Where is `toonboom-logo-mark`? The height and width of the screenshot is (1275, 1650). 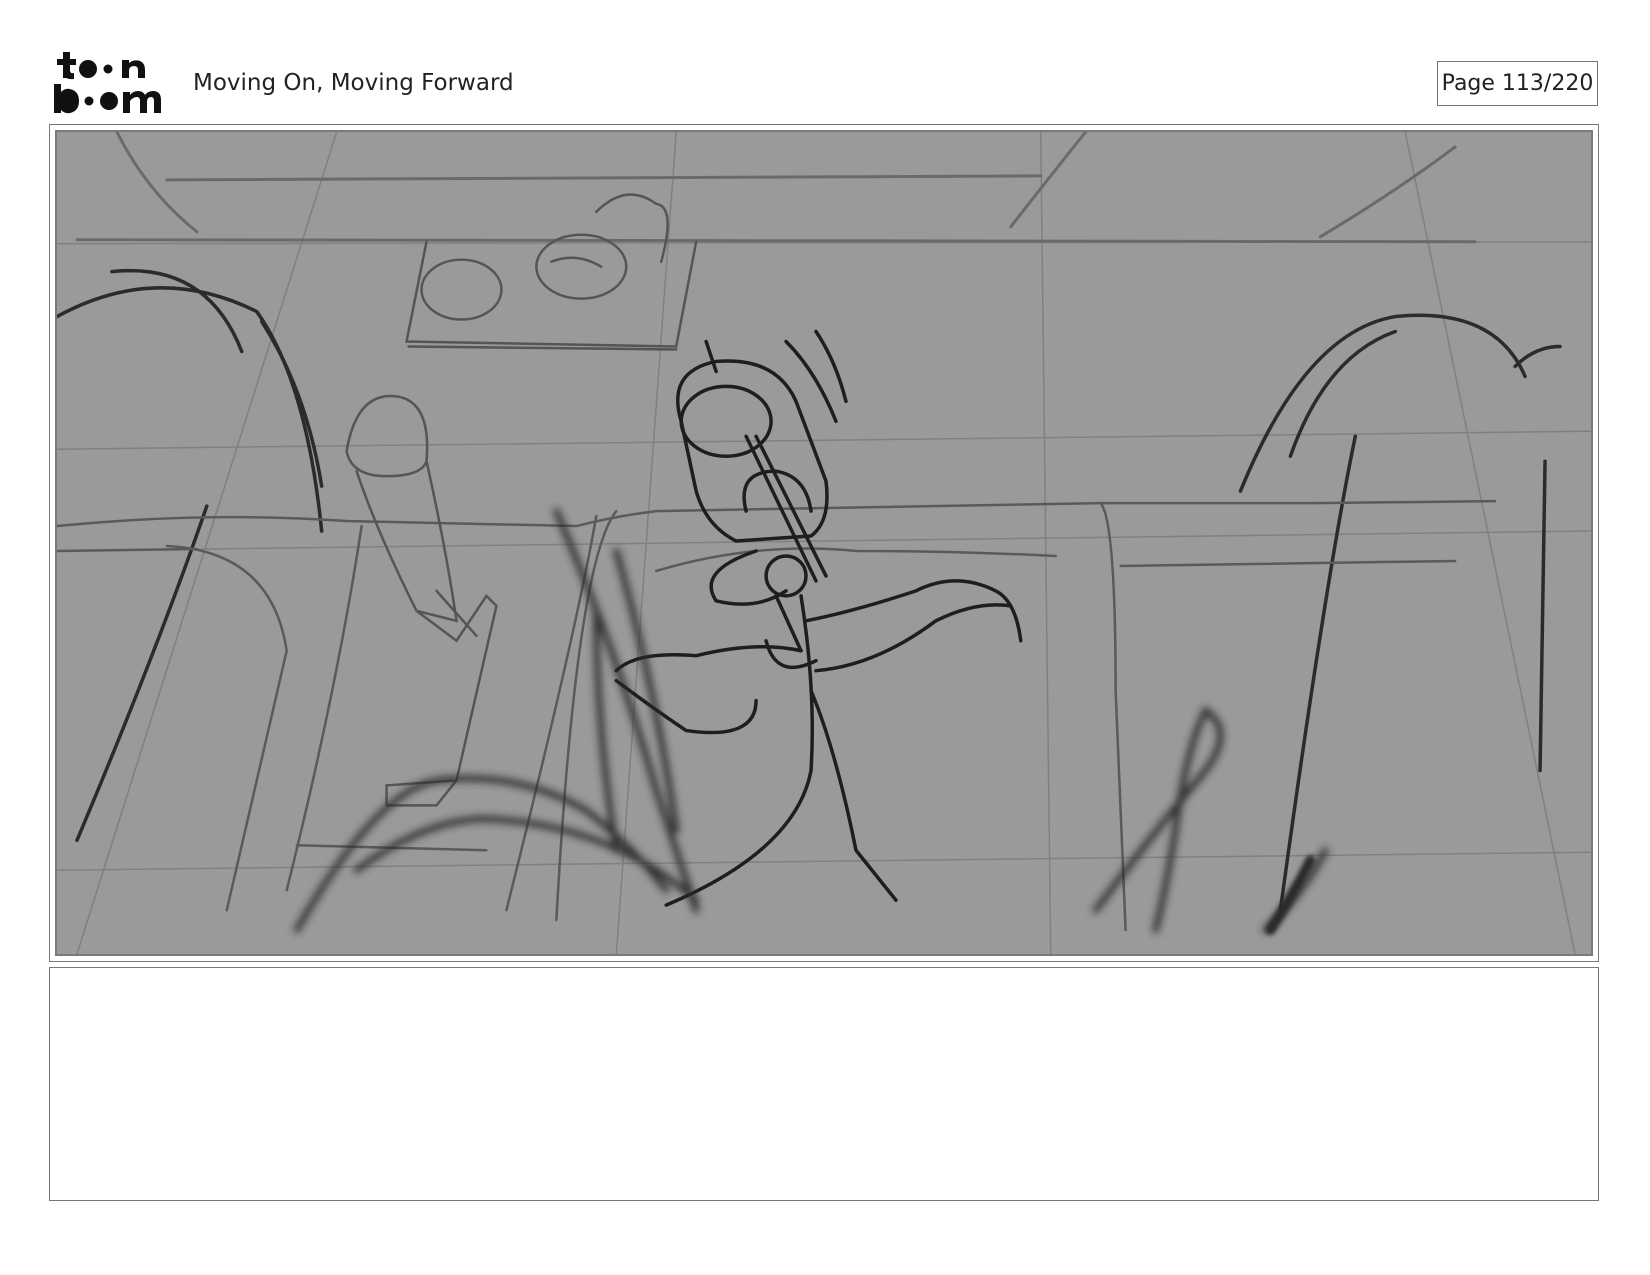
toonboom-logo-mark is located at coordinates (107, 83).